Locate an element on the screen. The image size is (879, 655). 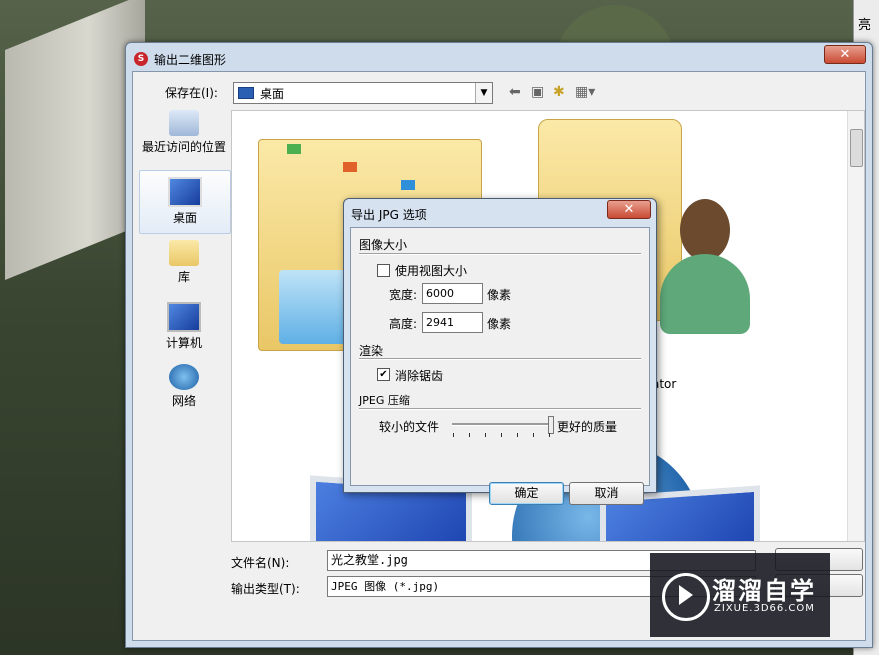
new-folder-icon: ✱ is located at coordinates (559, 92).